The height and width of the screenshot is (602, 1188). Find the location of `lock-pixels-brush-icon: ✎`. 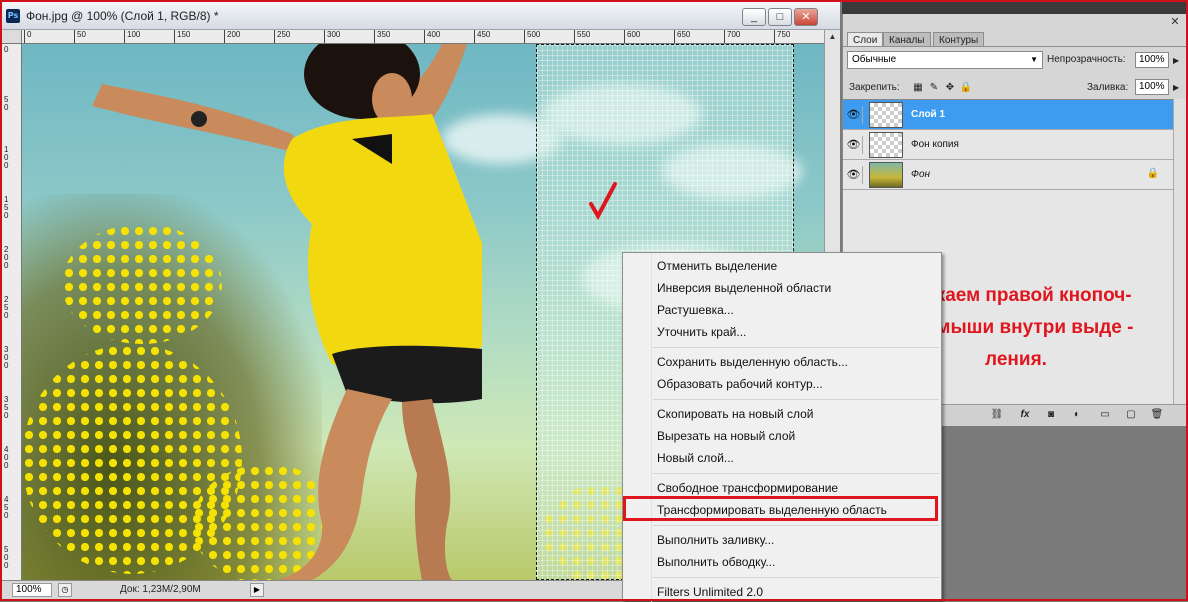

lock-pixels-brush-icon: ✎ is located at coordinates (934, 88).